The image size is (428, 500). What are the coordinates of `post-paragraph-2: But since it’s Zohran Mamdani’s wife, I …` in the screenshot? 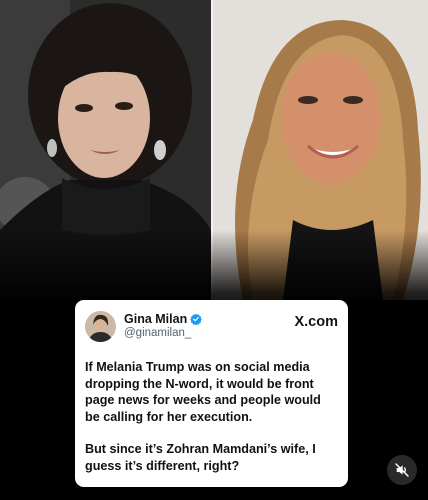 It's located at (200, 457).